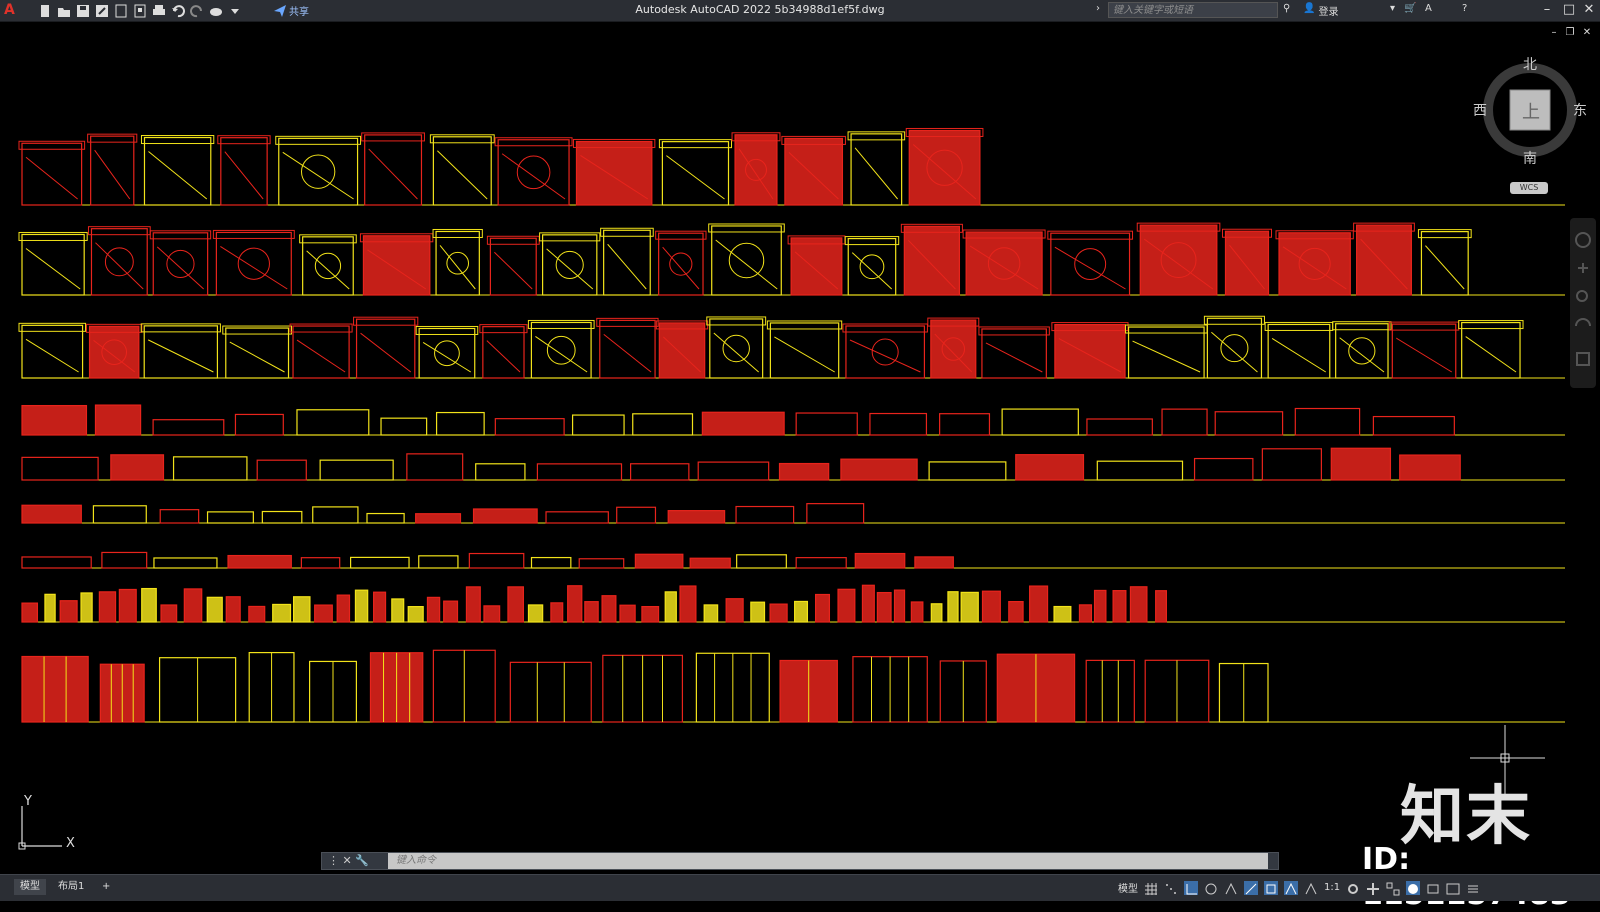 The width and height of the screenshot is (1600, 912). Describe the element at coordinates (1171, 888) in the screenshot. I see `snap-icon` at that location.